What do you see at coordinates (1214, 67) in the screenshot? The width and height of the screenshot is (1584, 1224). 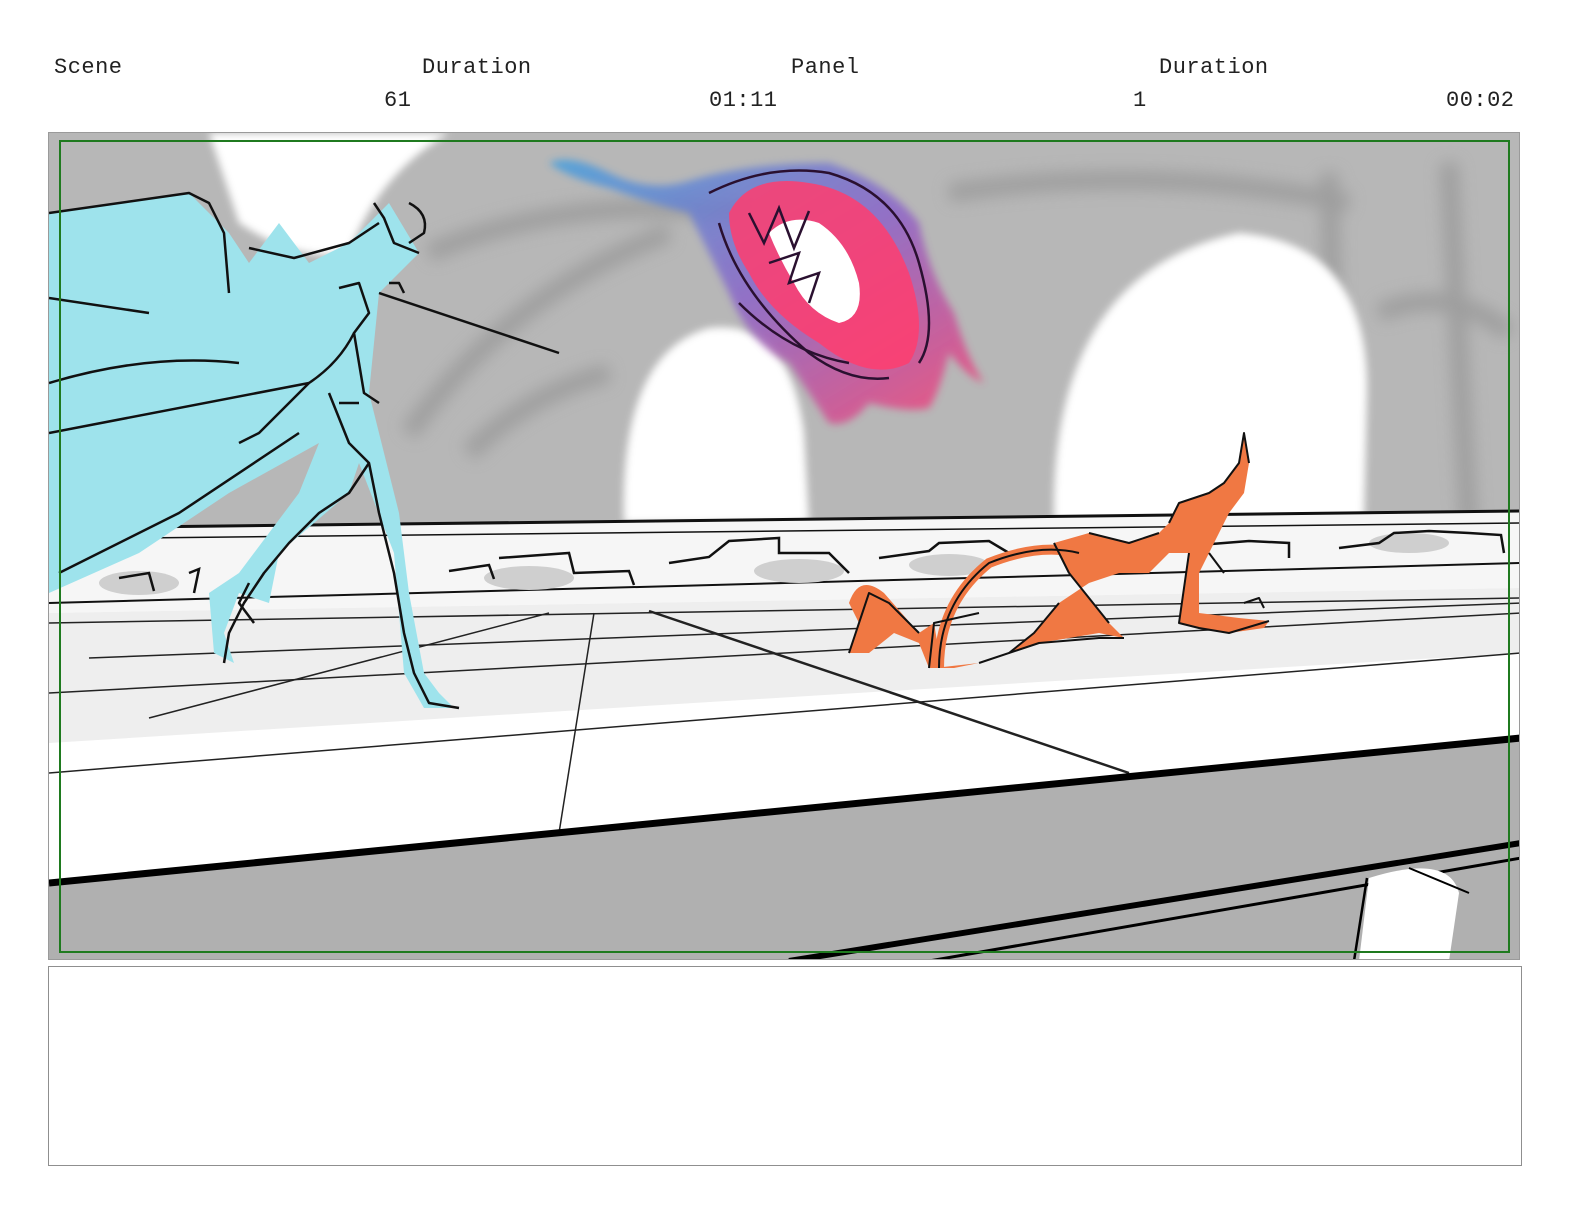 I see `panel-duration-label: Duration` at bounding box center [1214, 67].